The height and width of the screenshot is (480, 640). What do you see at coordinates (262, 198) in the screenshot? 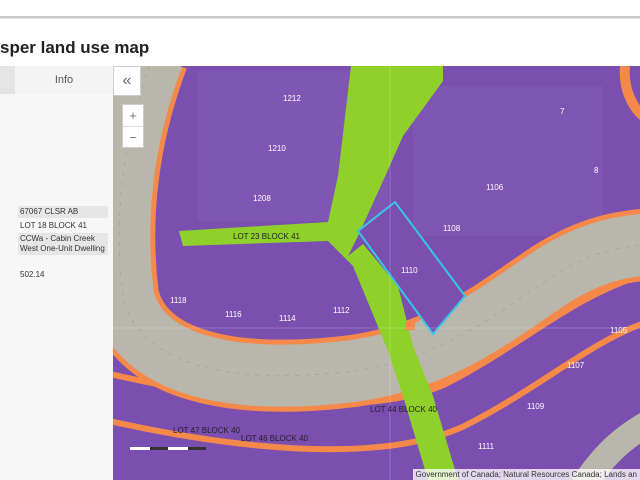
I see `lot-number: 1208` at bounding box center [262, 198].